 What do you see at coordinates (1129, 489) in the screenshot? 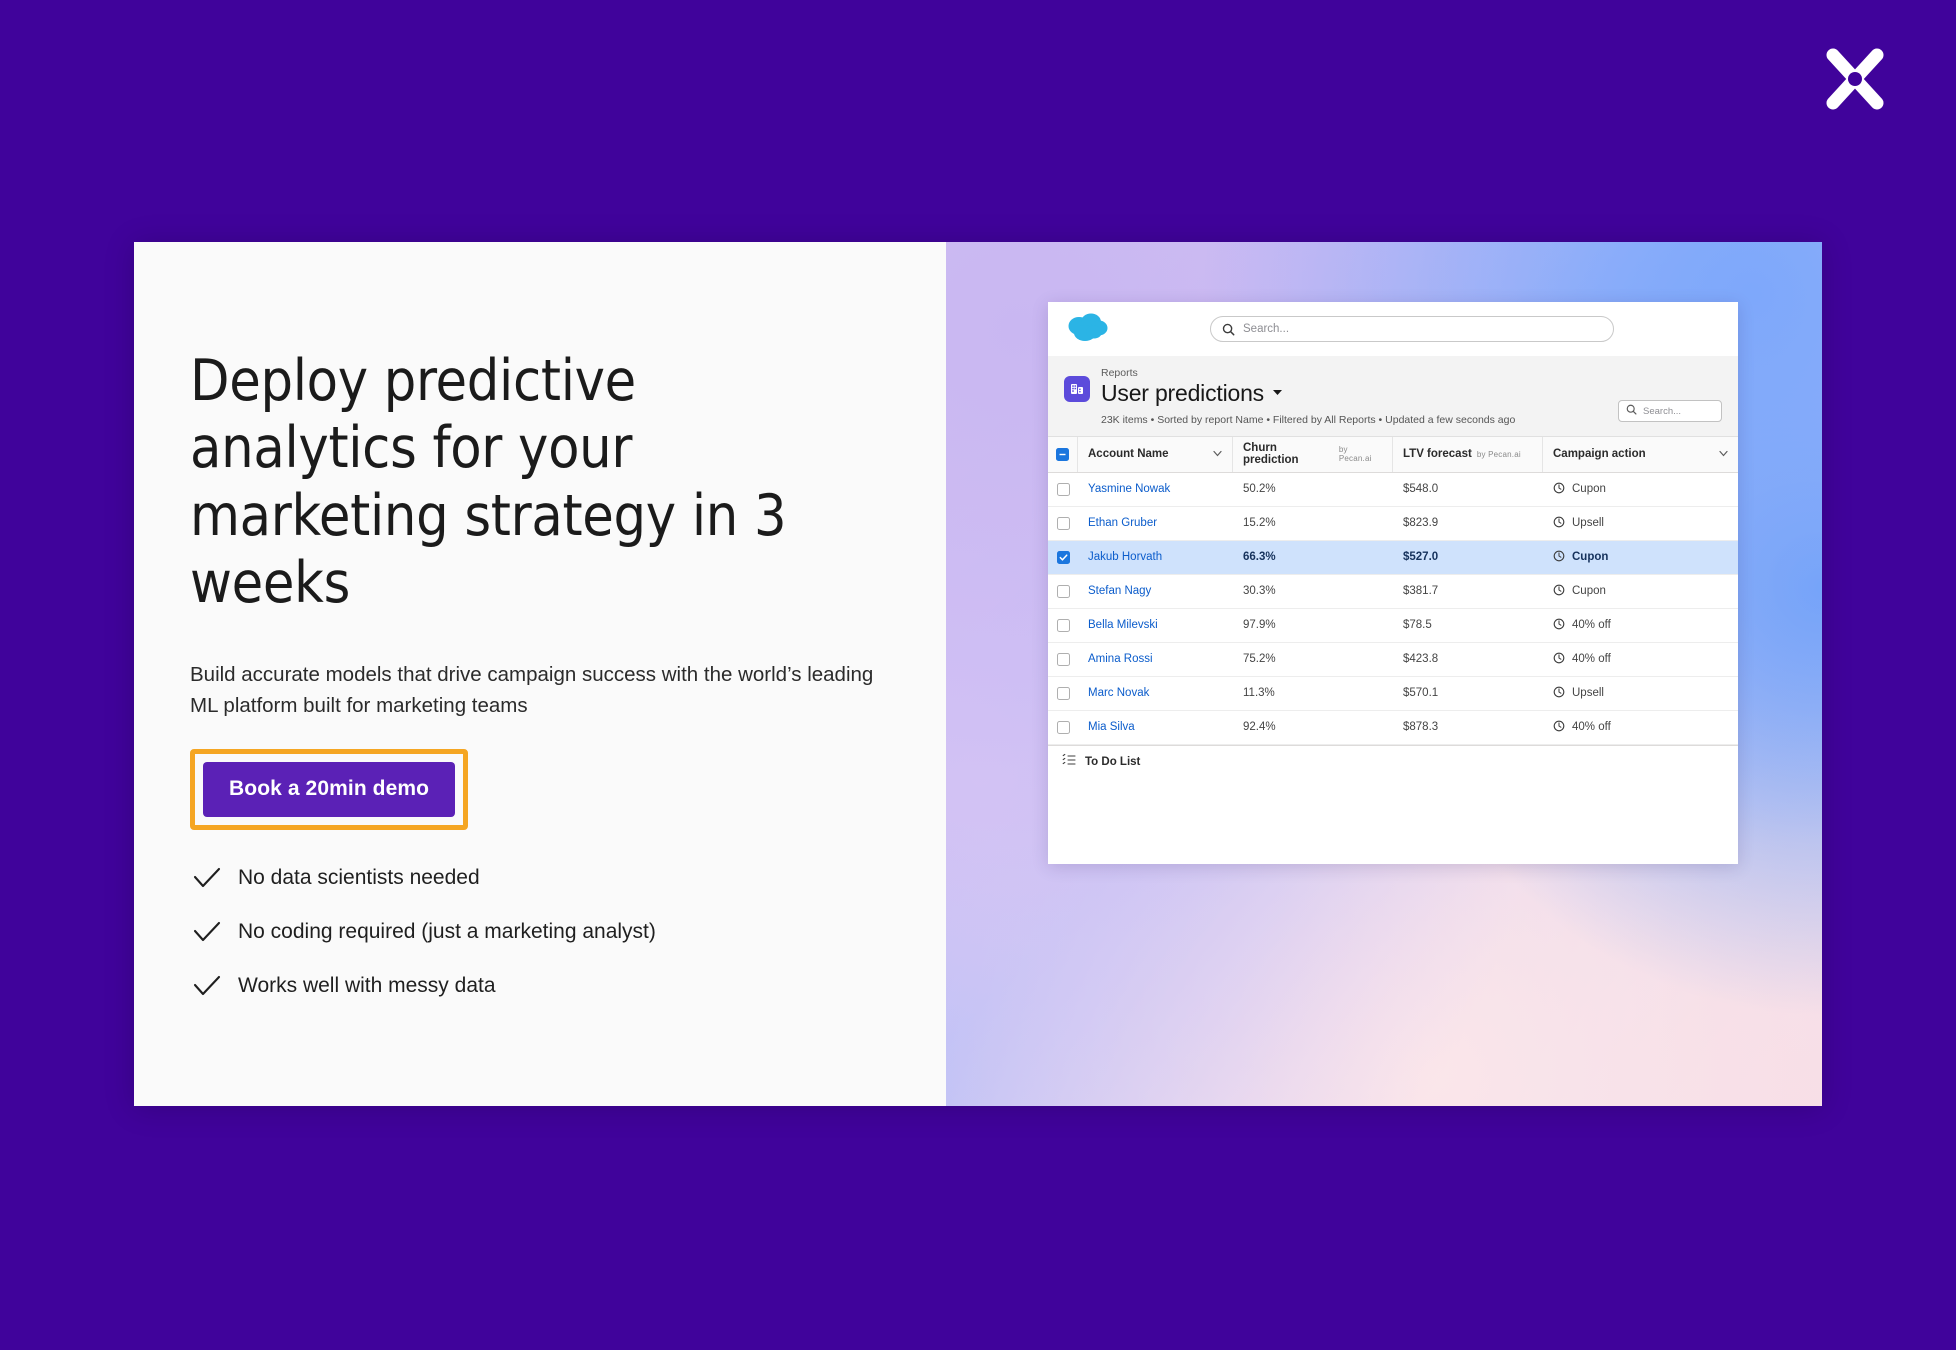
I see `account-name-link: Yasmine Nowak` at bounding box center [1129, 489].